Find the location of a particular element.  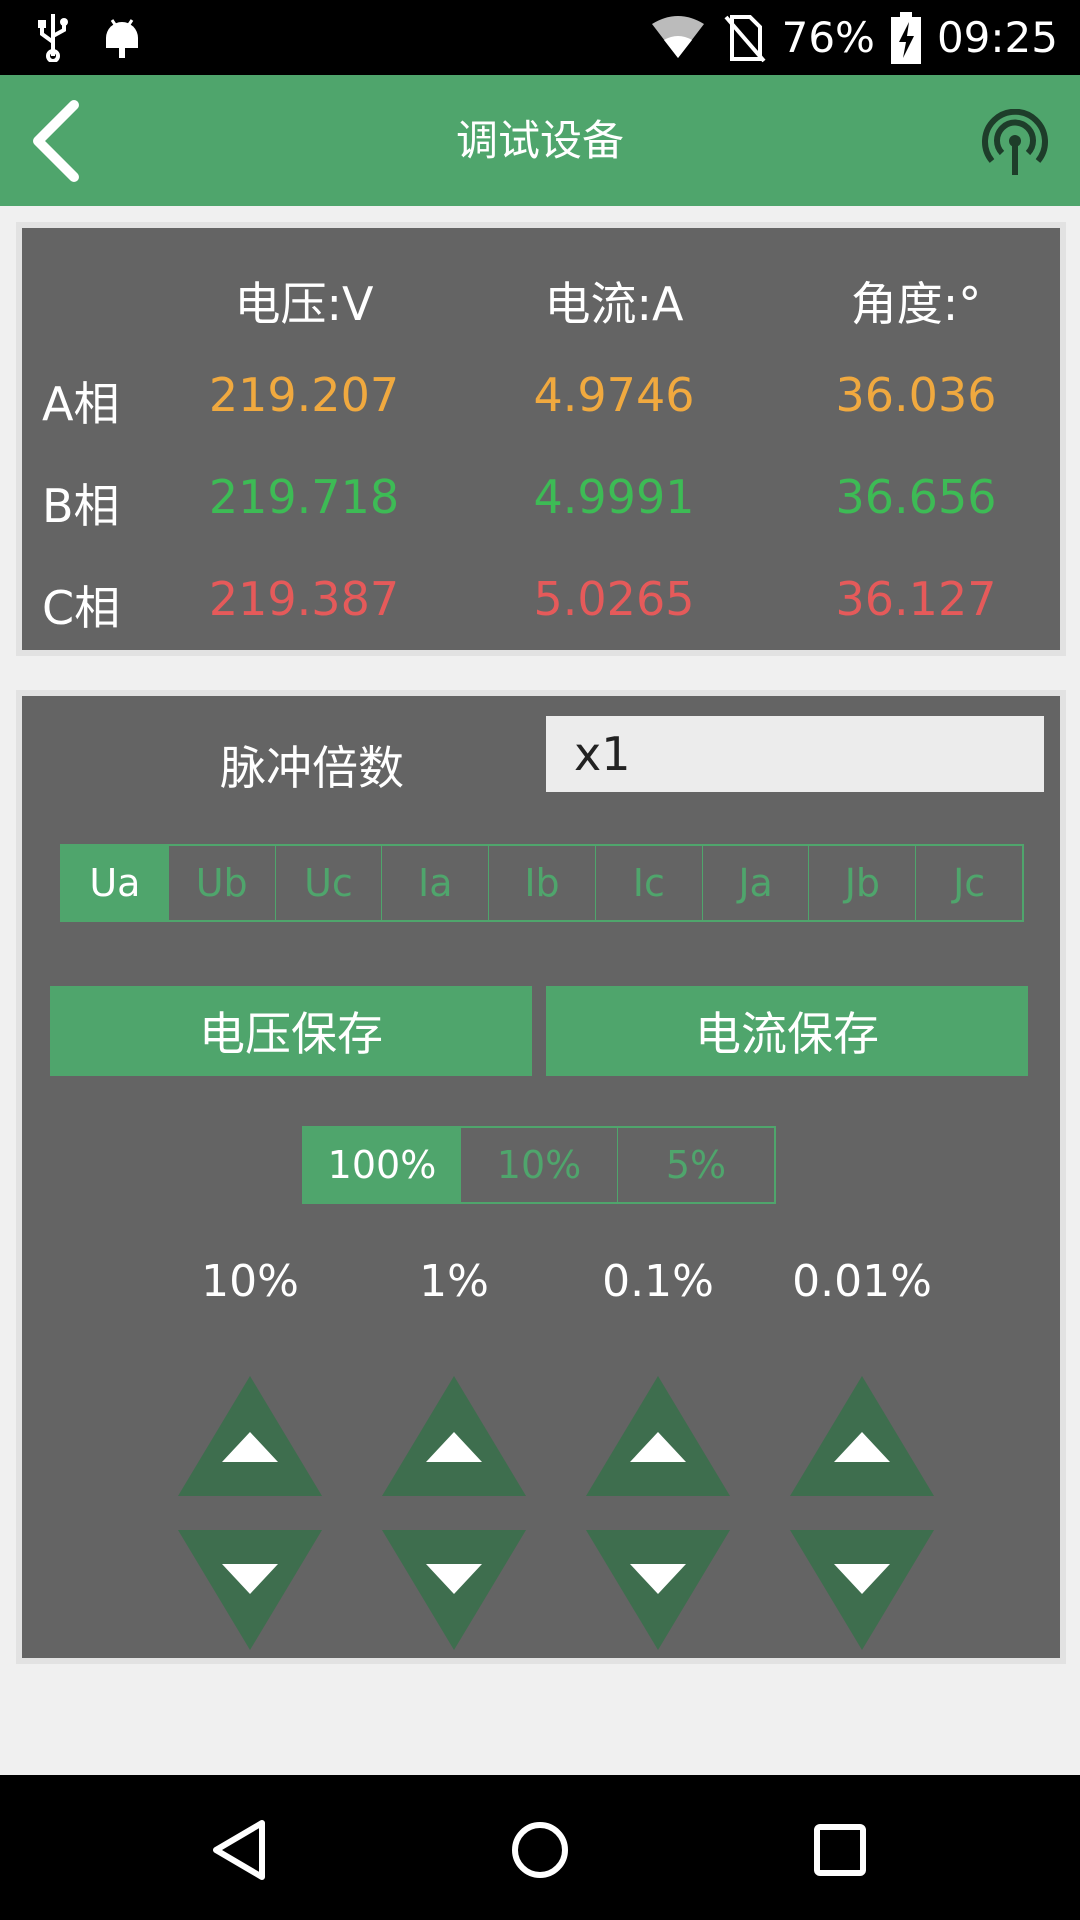

angle-header: 角度:° is located at coordinates (916, 304).